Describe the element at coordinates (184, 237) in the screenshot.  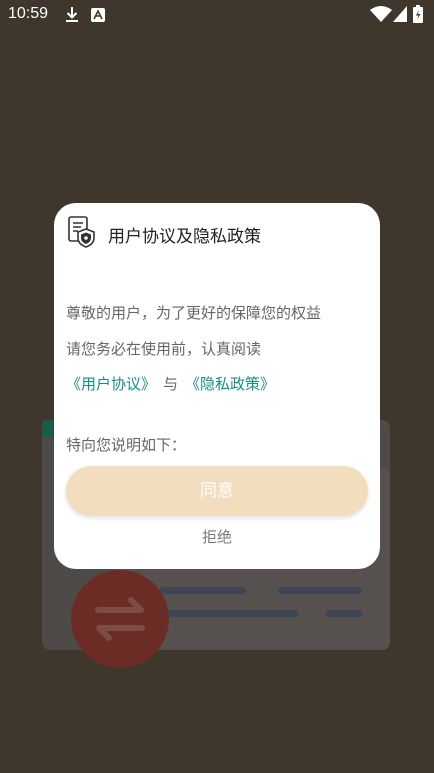
I see `dialog-title: 用户协议及隐私政策` at that location.